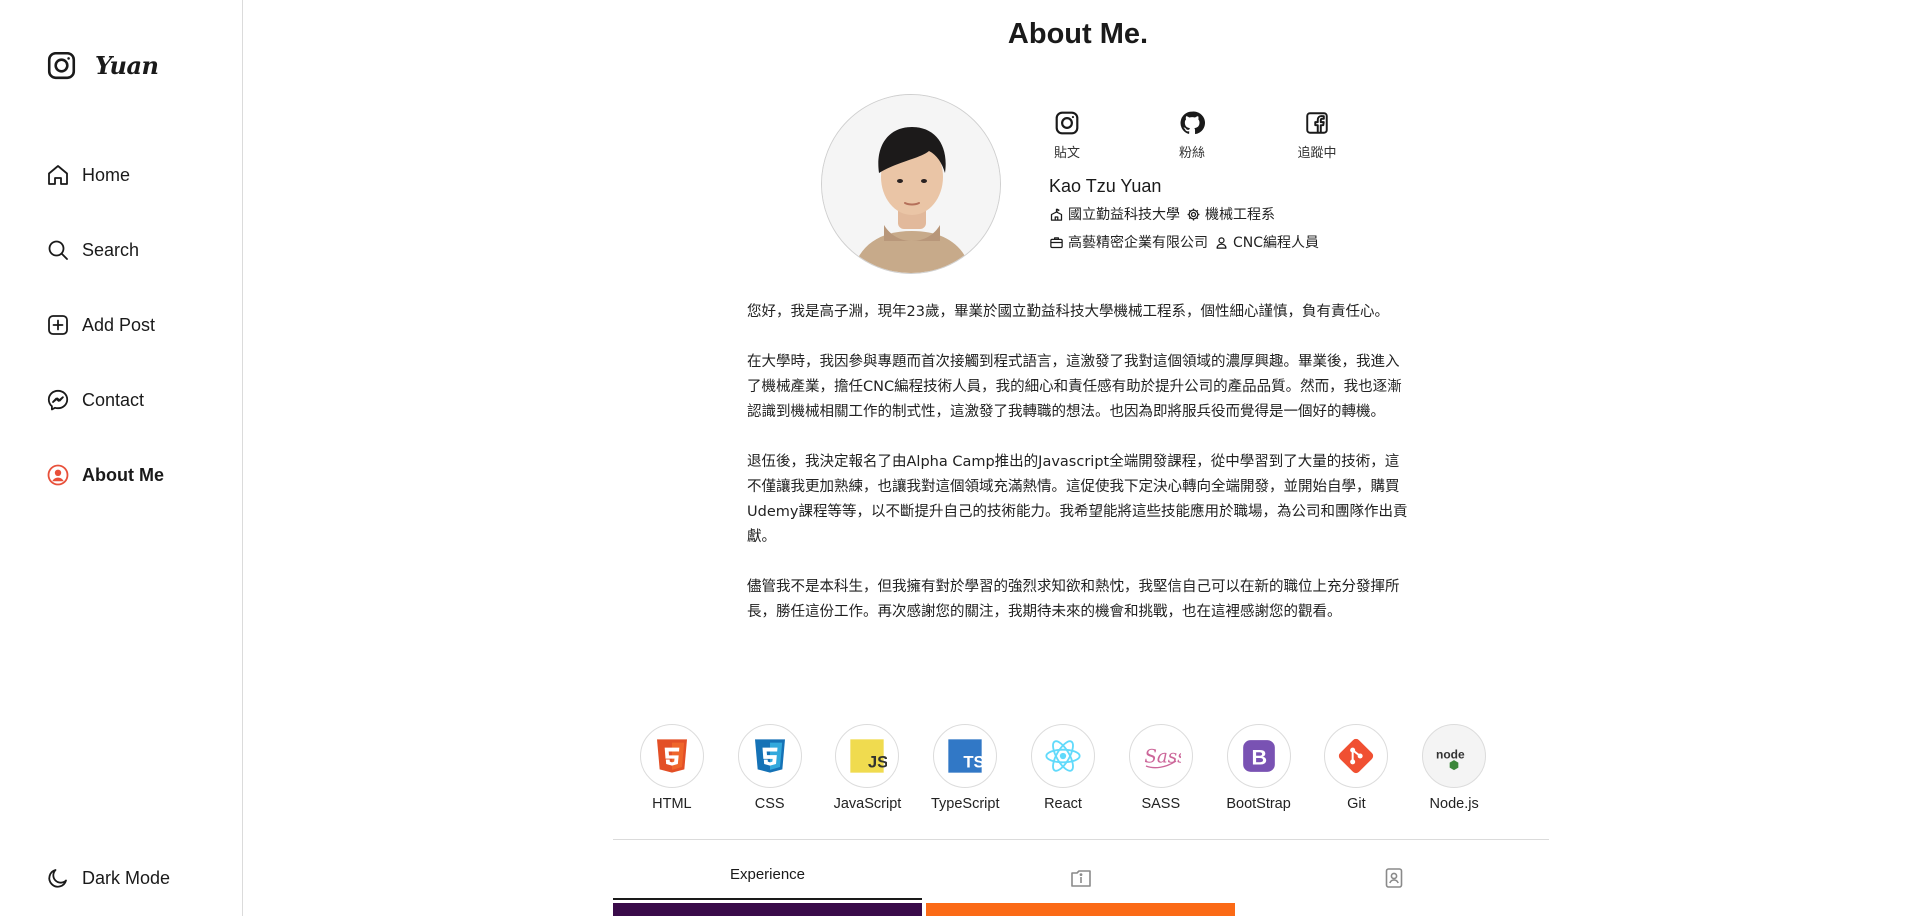 Image resolution: width=1913 pixels, height=916 pixels. I want to click on profile-avatar, so click(911, 184).